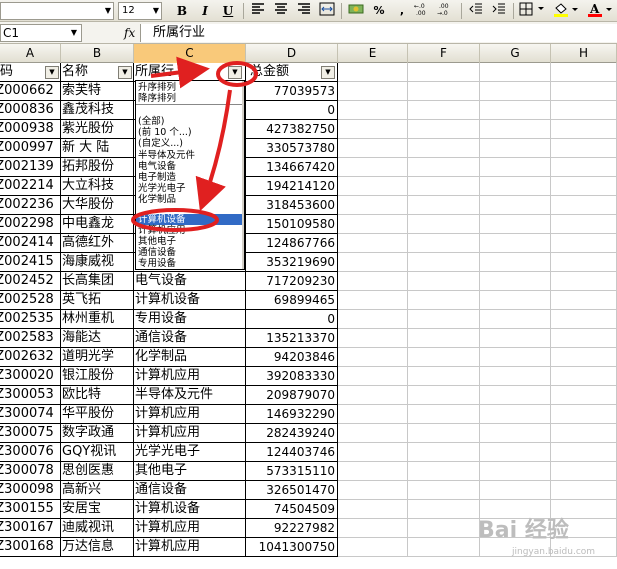 Image resolution: width=617 pixels, height=569 pixels. Describe the element at coordinates (30, 129) in the screenshot. I see `code-cell: SZ000938` at that location.